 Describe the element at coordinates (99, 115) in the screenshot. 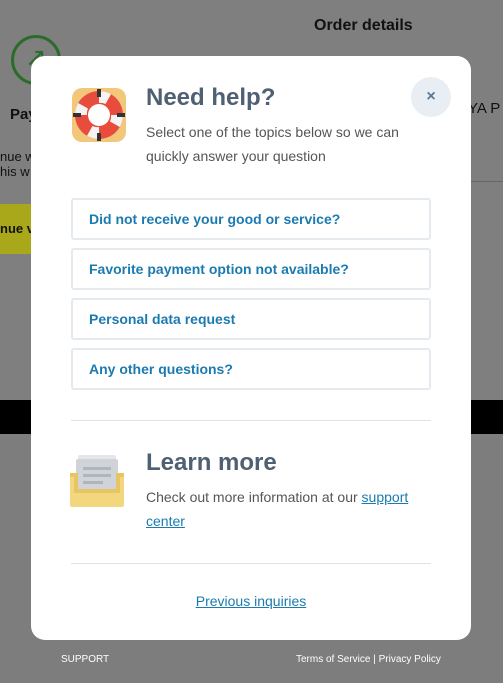

I see `lifebuoy-icon` at that location.